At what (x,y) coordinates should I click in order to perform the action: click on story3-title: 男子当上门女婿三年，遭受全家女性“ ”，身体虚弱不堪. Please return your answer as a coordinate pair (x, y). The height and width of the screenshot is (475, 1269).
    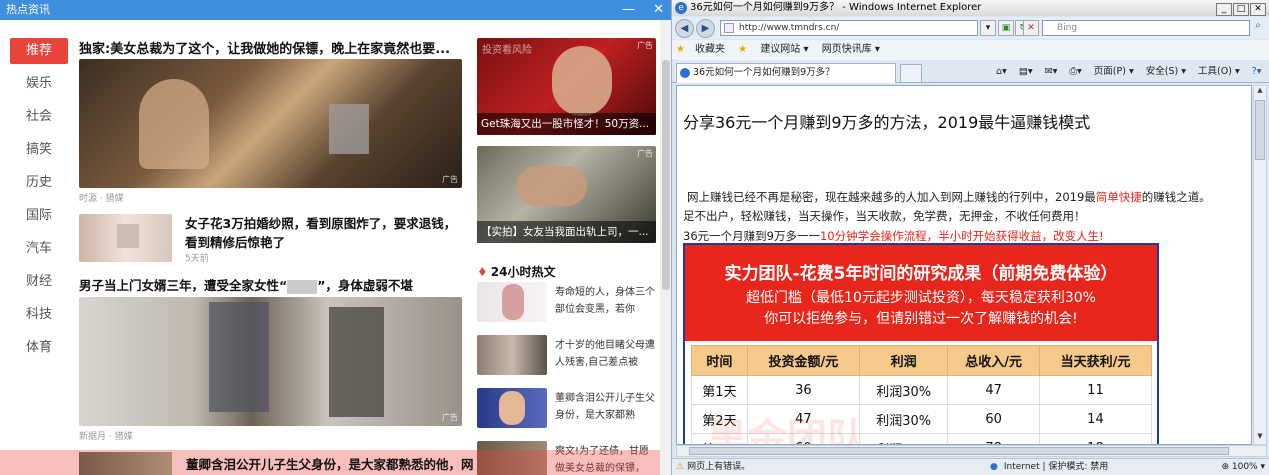
    Looking at the image, I should click on (246, 285).